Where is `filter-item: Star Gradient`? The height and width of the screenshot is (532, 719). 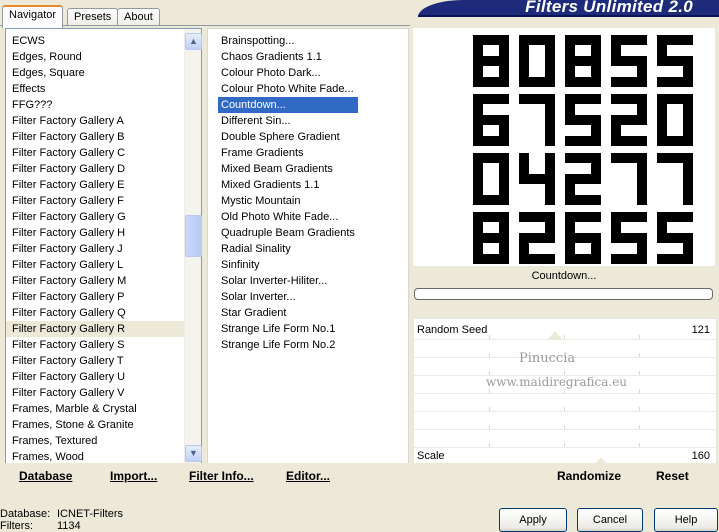
filter-item: Star Gradient is located at coordinates (288, 313).